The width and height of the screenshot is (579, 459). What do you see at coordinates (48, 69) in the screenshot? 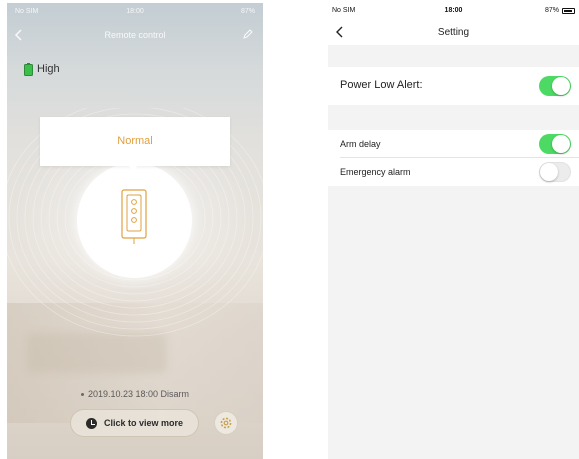
I see `battery-level-label: High` at bounding box center [48, 69].